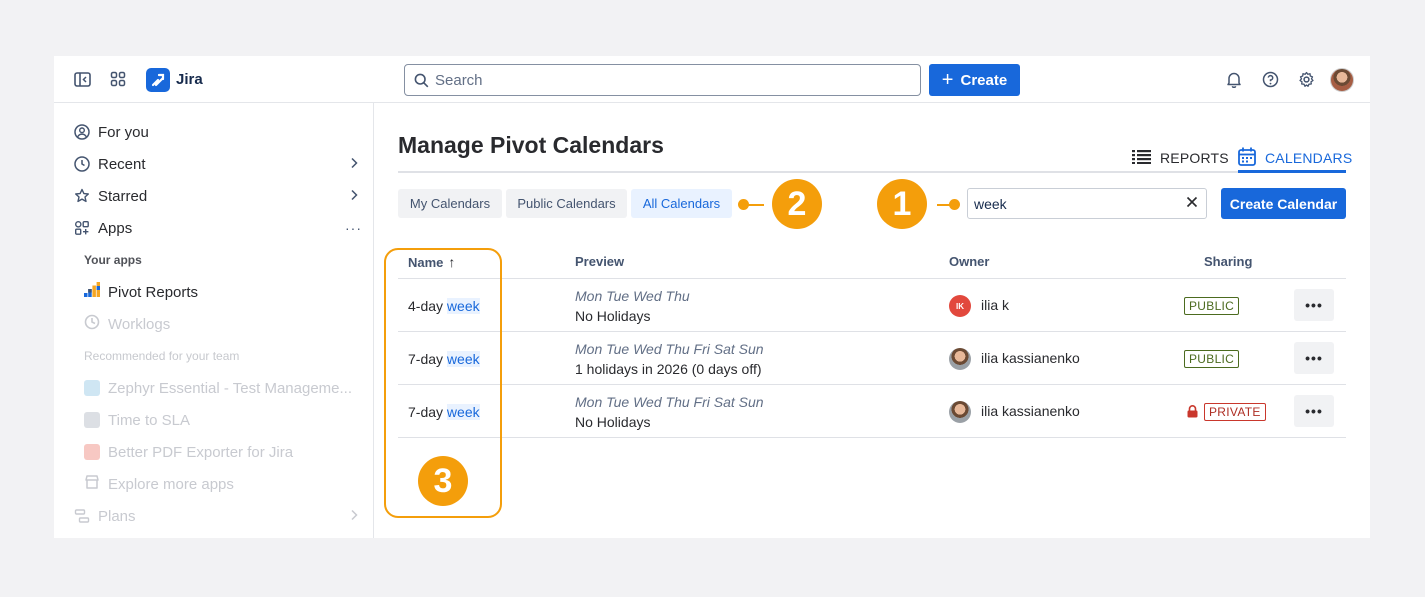  Describe the element at coordinates (450, 203) in the screenshot. I see `filter-my-calendars: My Calendars` at that location.